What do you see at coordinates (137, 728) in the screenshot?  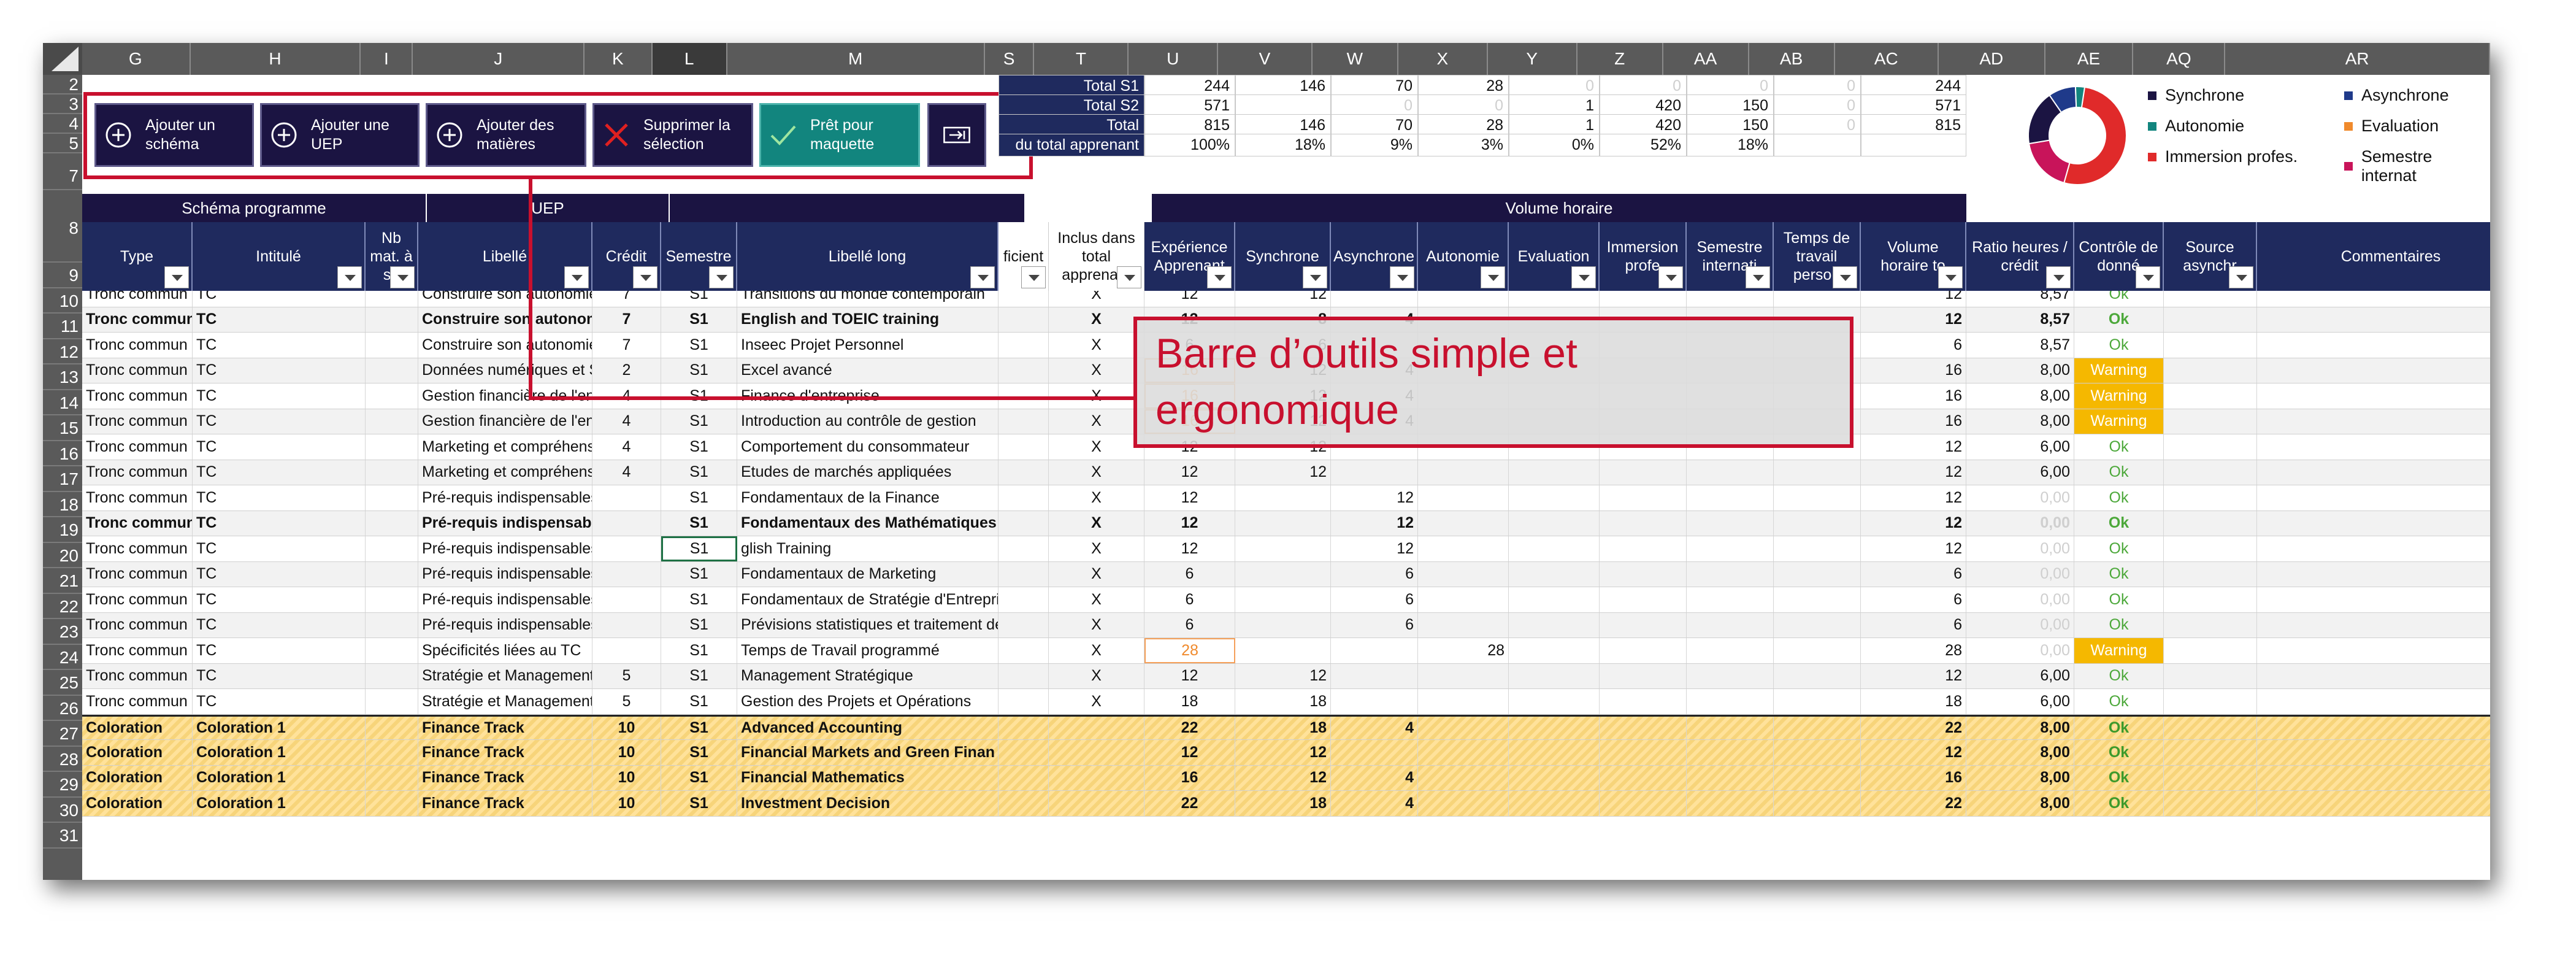 I see `cell-type: Coloration` at bounding box center [137, 728].